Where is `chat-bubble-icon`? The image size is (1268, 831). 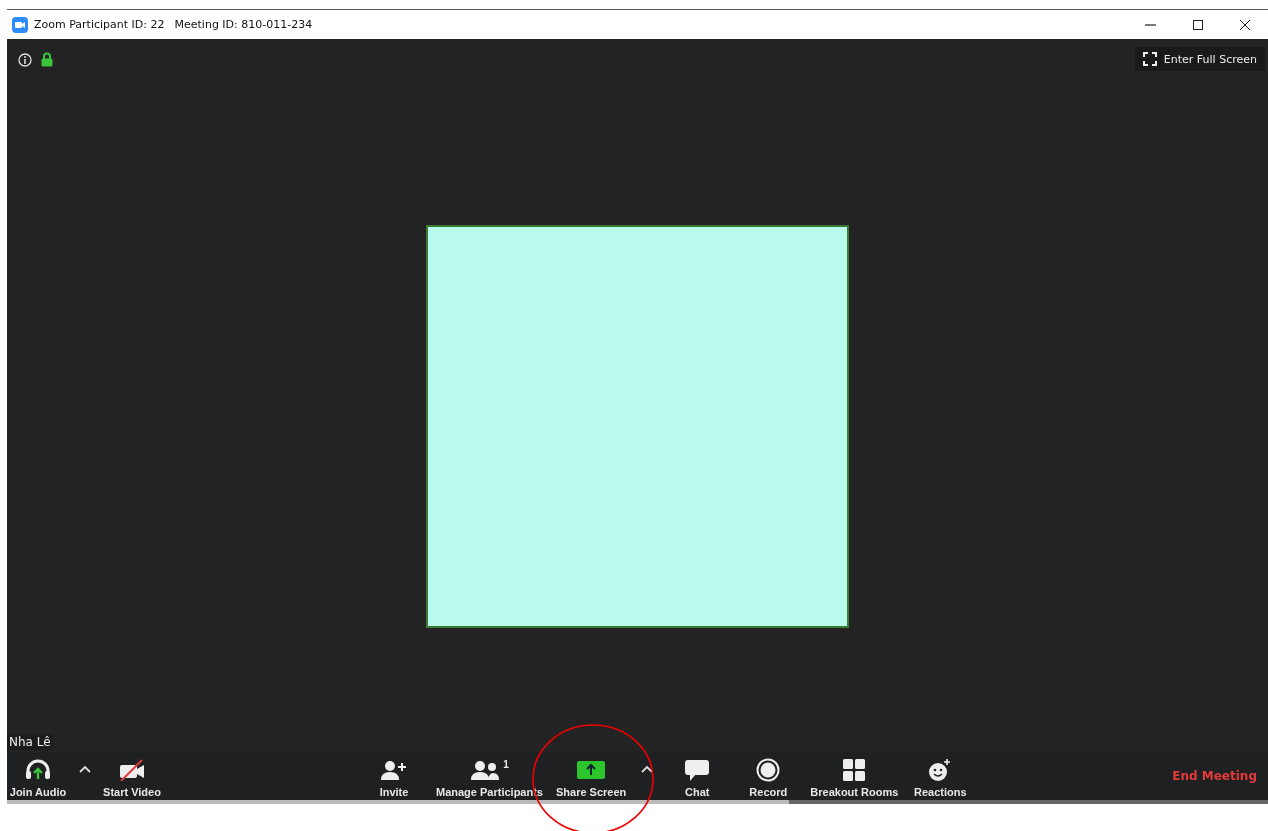 chat-bubble-icon is located at coordinates (697, 770).